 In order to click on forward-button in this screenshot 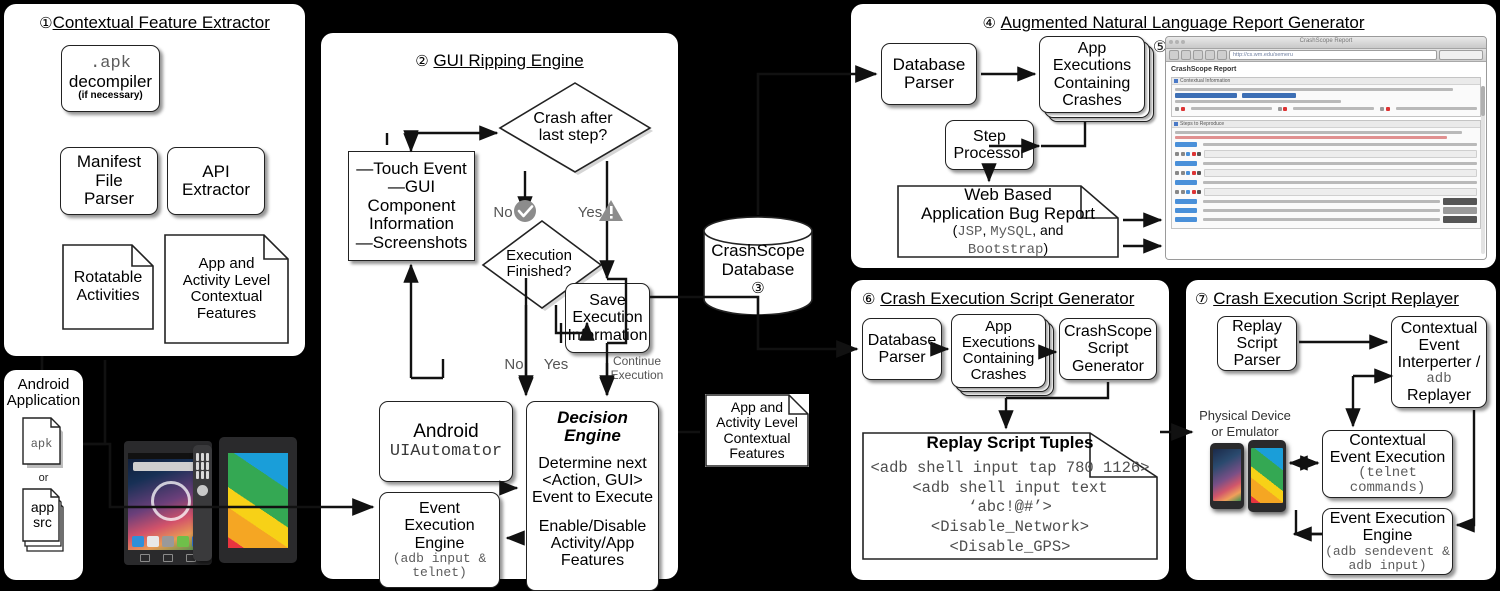, I will do `click(1186, 55)`.